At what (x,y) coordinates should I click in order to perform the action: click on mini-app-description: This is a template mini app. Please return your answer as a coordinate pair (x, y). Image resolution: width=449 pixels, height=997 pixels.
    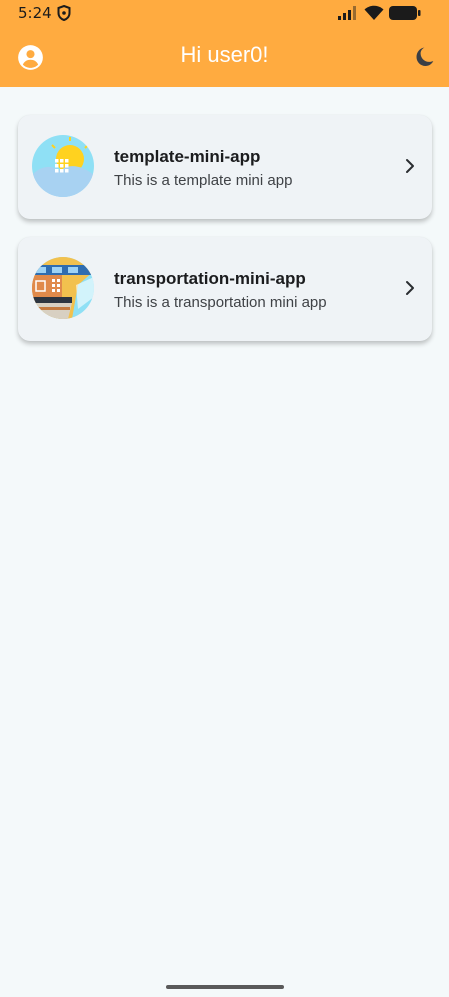
    Looking at the image, I should click on (203, 180).